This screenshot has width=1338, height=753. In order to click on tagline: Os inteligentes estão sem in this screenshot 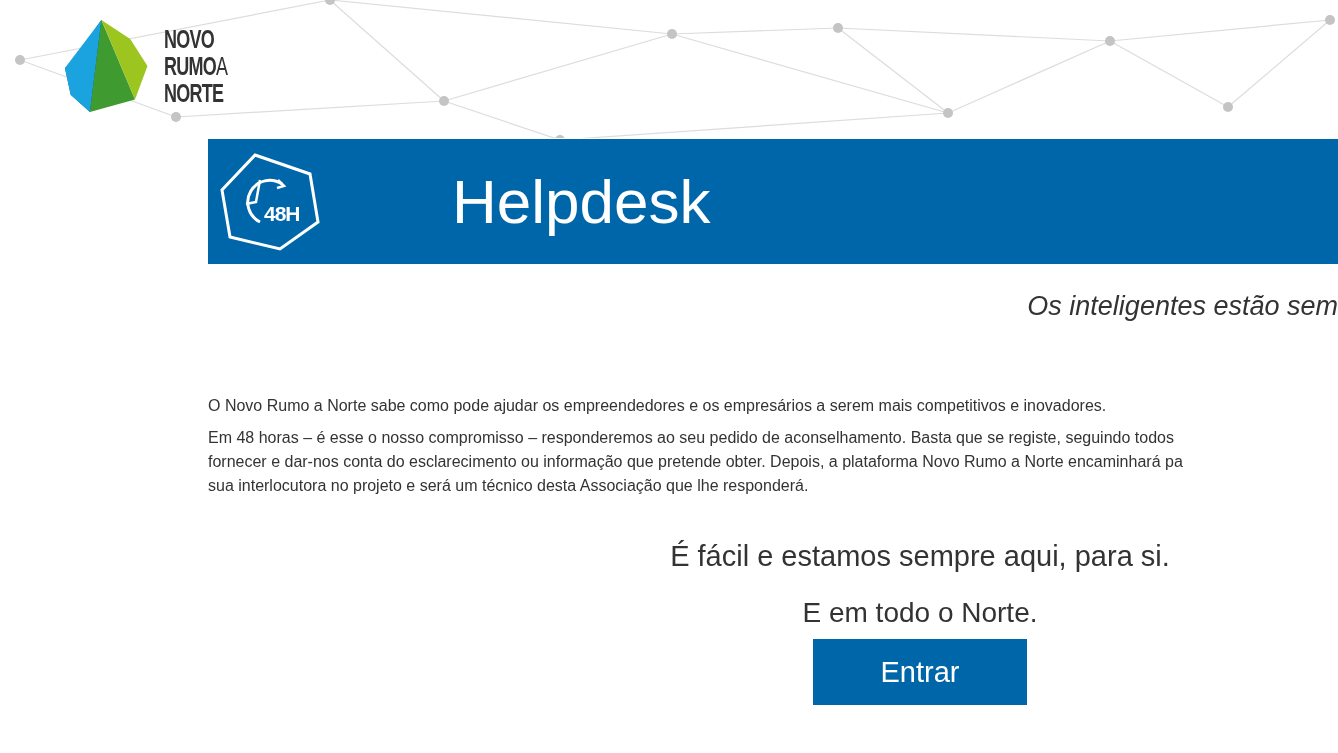, I will do `click(1182, 306)`.